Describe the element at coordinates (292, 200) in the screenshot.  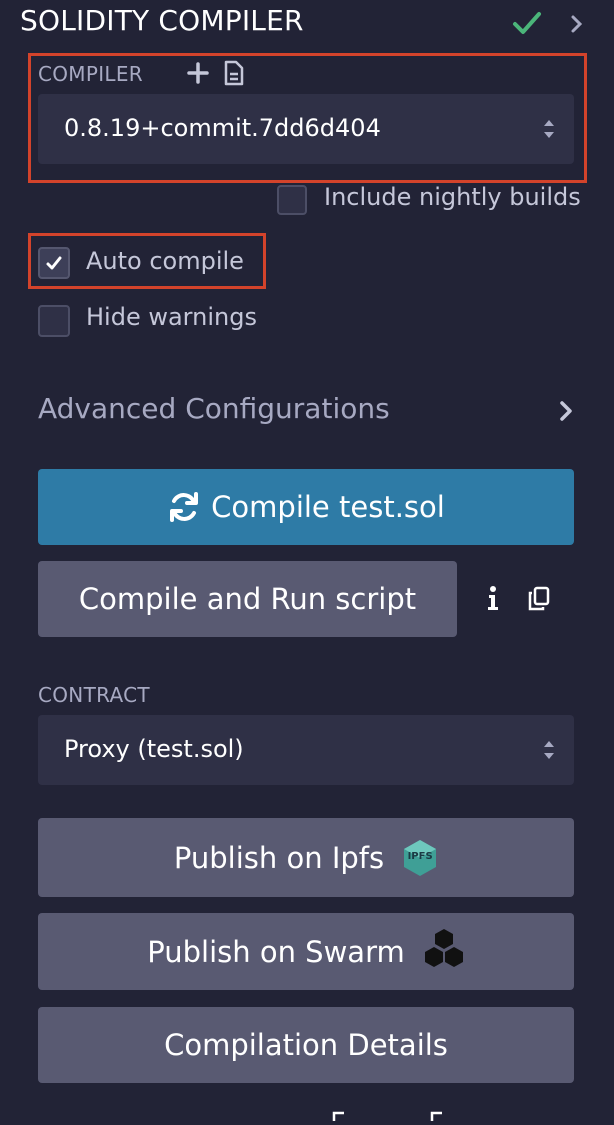
I see `nightly-builds-checkbox` at that location.